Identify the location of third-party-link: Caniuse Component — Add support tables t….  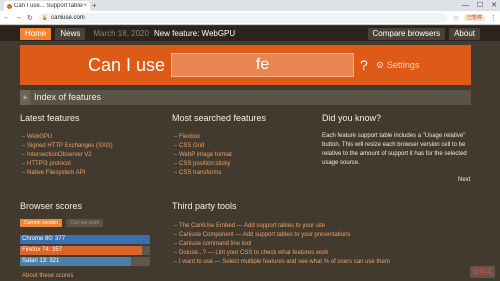
(282, 235).